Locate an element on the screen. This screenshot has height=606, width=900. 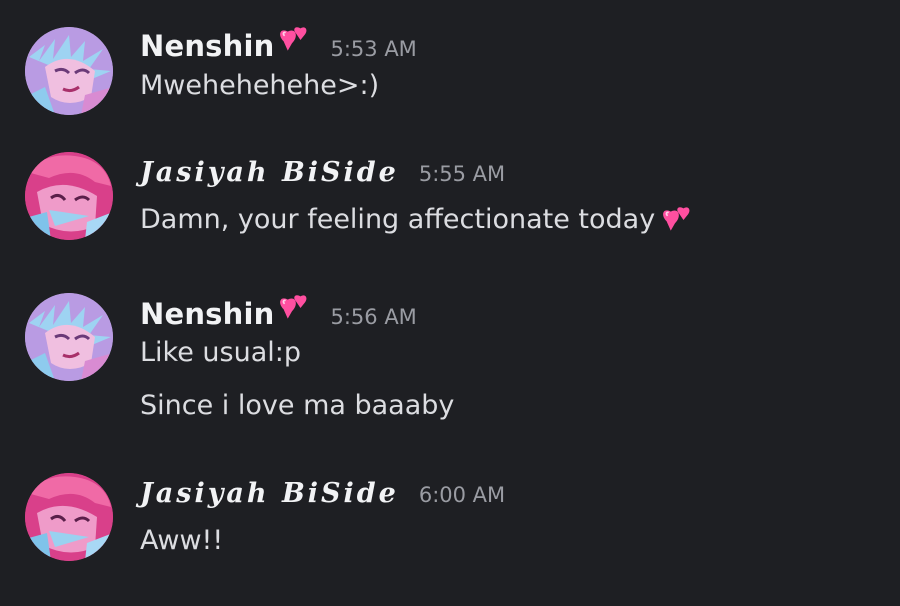
timestamp: 5:53 AM is located at coordinates (373, 49).